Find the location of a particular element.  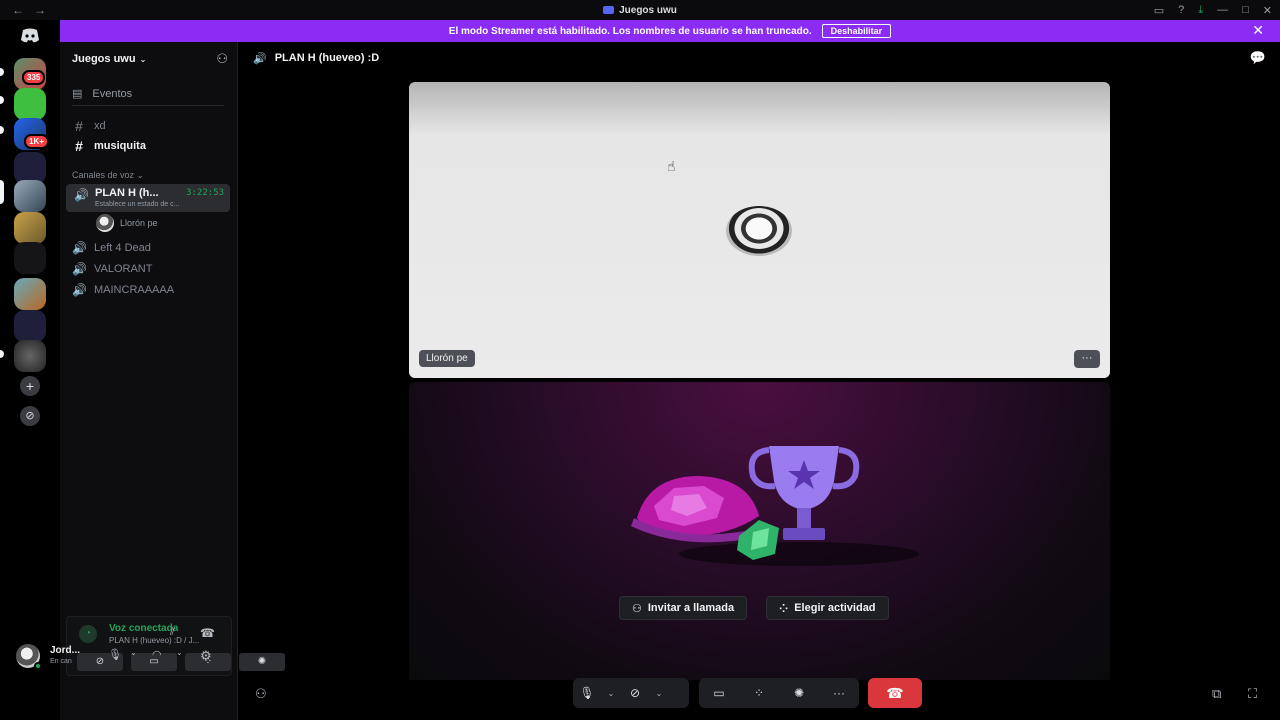

voice-connected-title: Voz conectada is located at coordinates (143, 628).